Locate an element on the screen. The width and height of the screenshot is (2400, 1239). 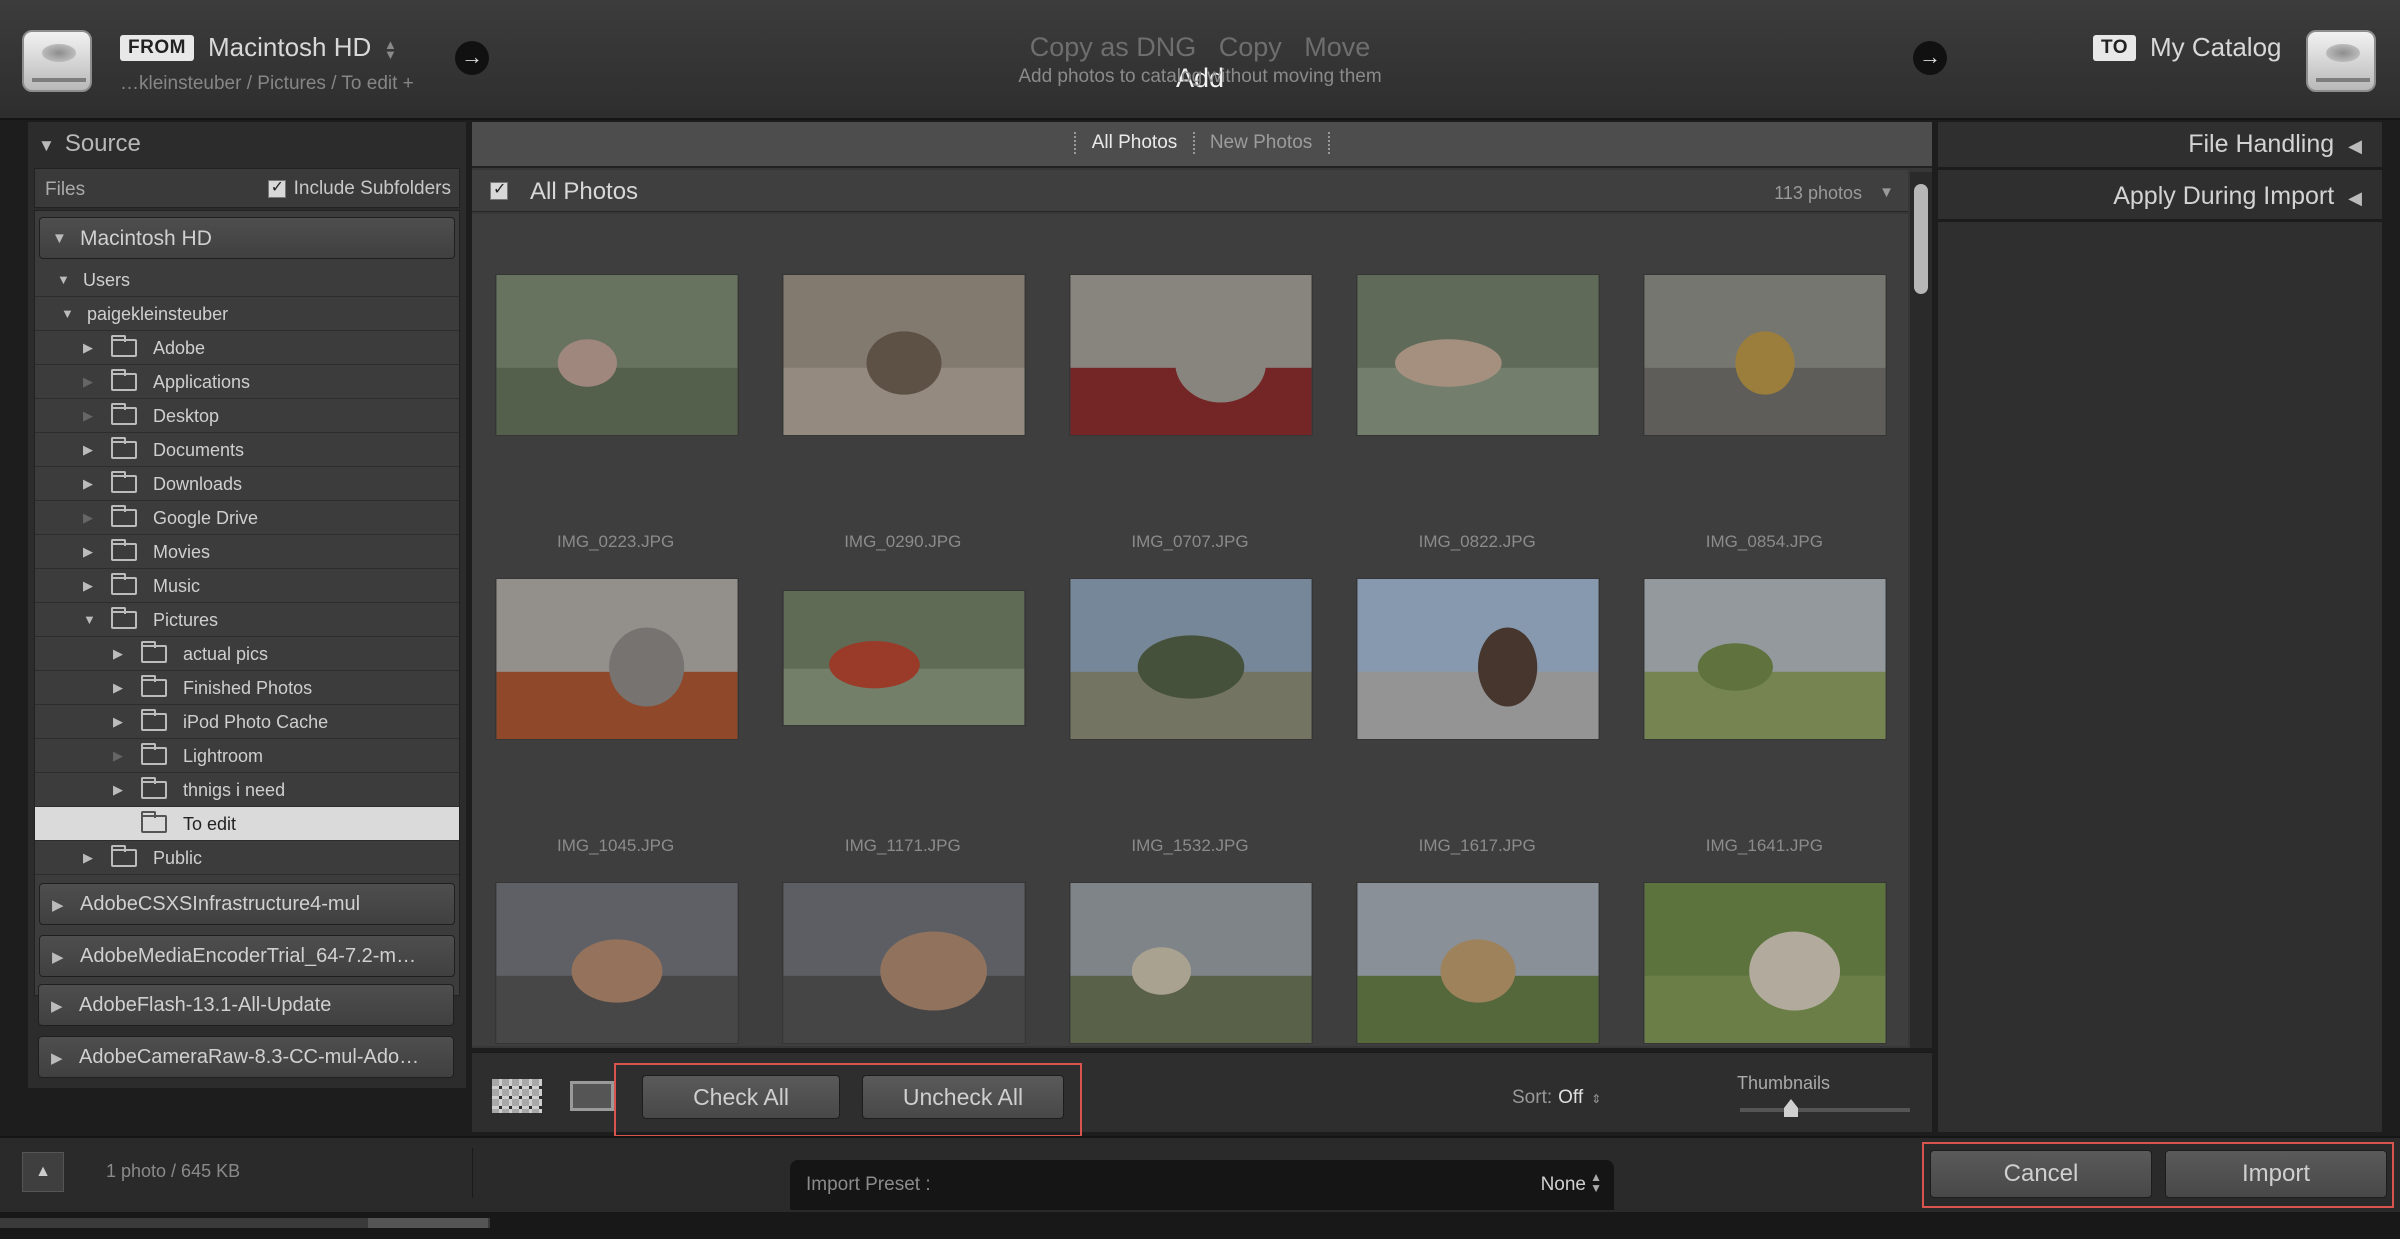
source-drive-icon is located at coordinates (57, 59).